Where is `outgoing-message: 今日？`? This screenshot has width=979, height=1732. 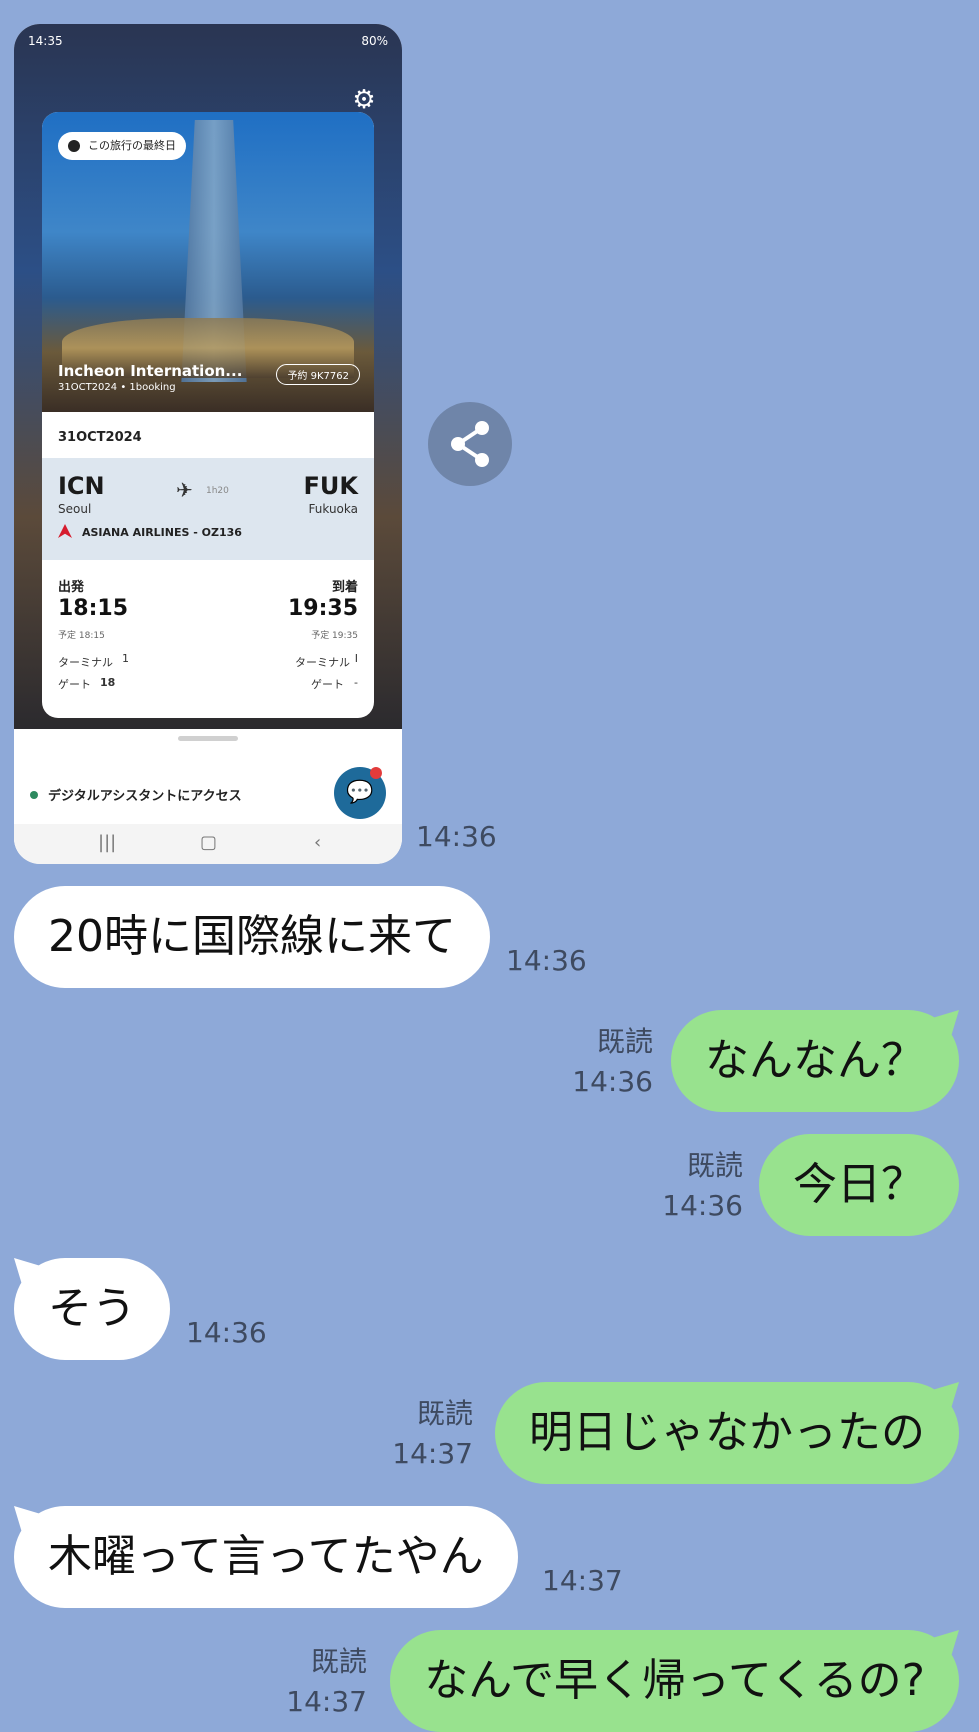 outgoing-message: 今日？ is located at coordinates (859, 1185).